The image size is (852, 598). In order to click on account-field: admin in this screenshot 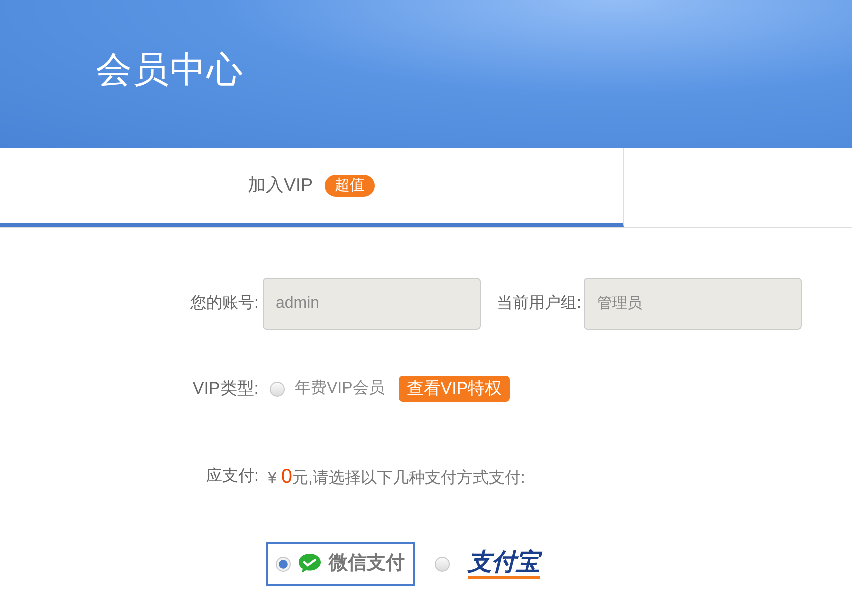, I will do `click(372, 304)`.